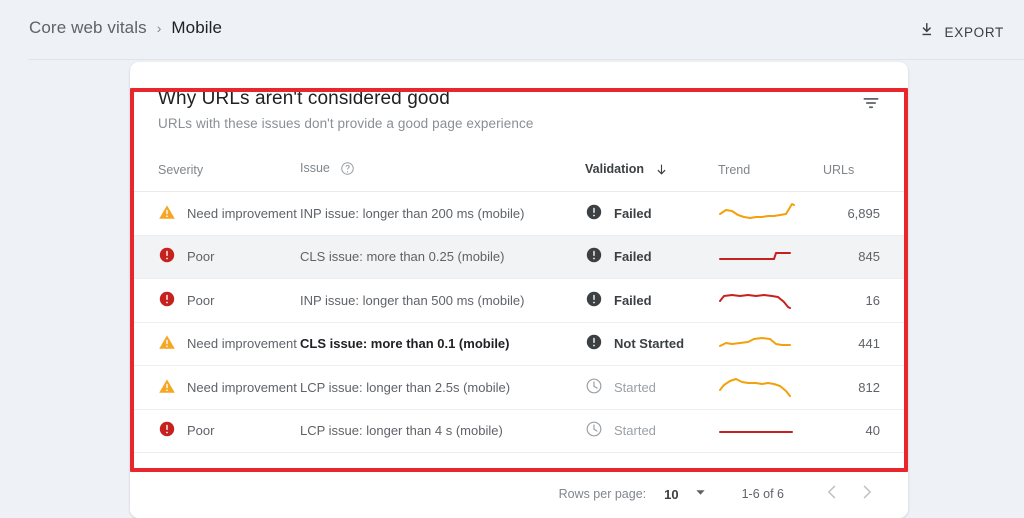 This screenshot has width=1024, height=518. Describe the element at coordinates (412, 213) in the screenshot. I see `issue-link: INP issue: longer than 200 ms (mobile)` at that location.